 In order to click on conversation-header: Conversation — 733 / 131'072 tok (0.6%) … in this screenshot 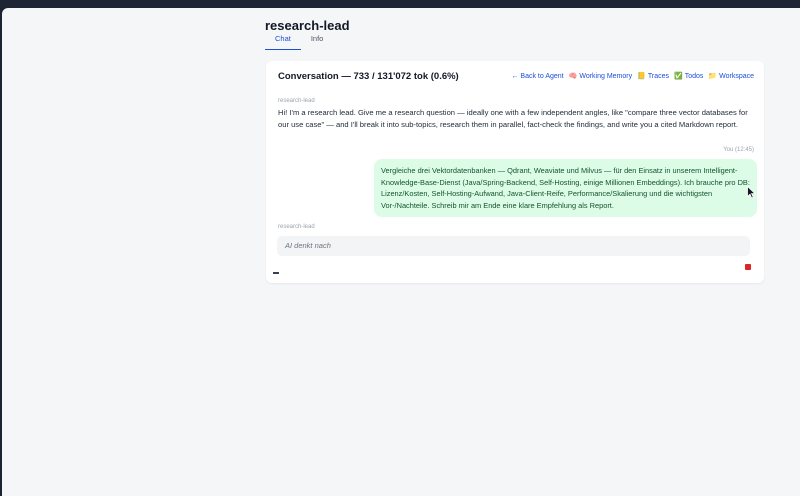, I will do `click(516, 76)`.